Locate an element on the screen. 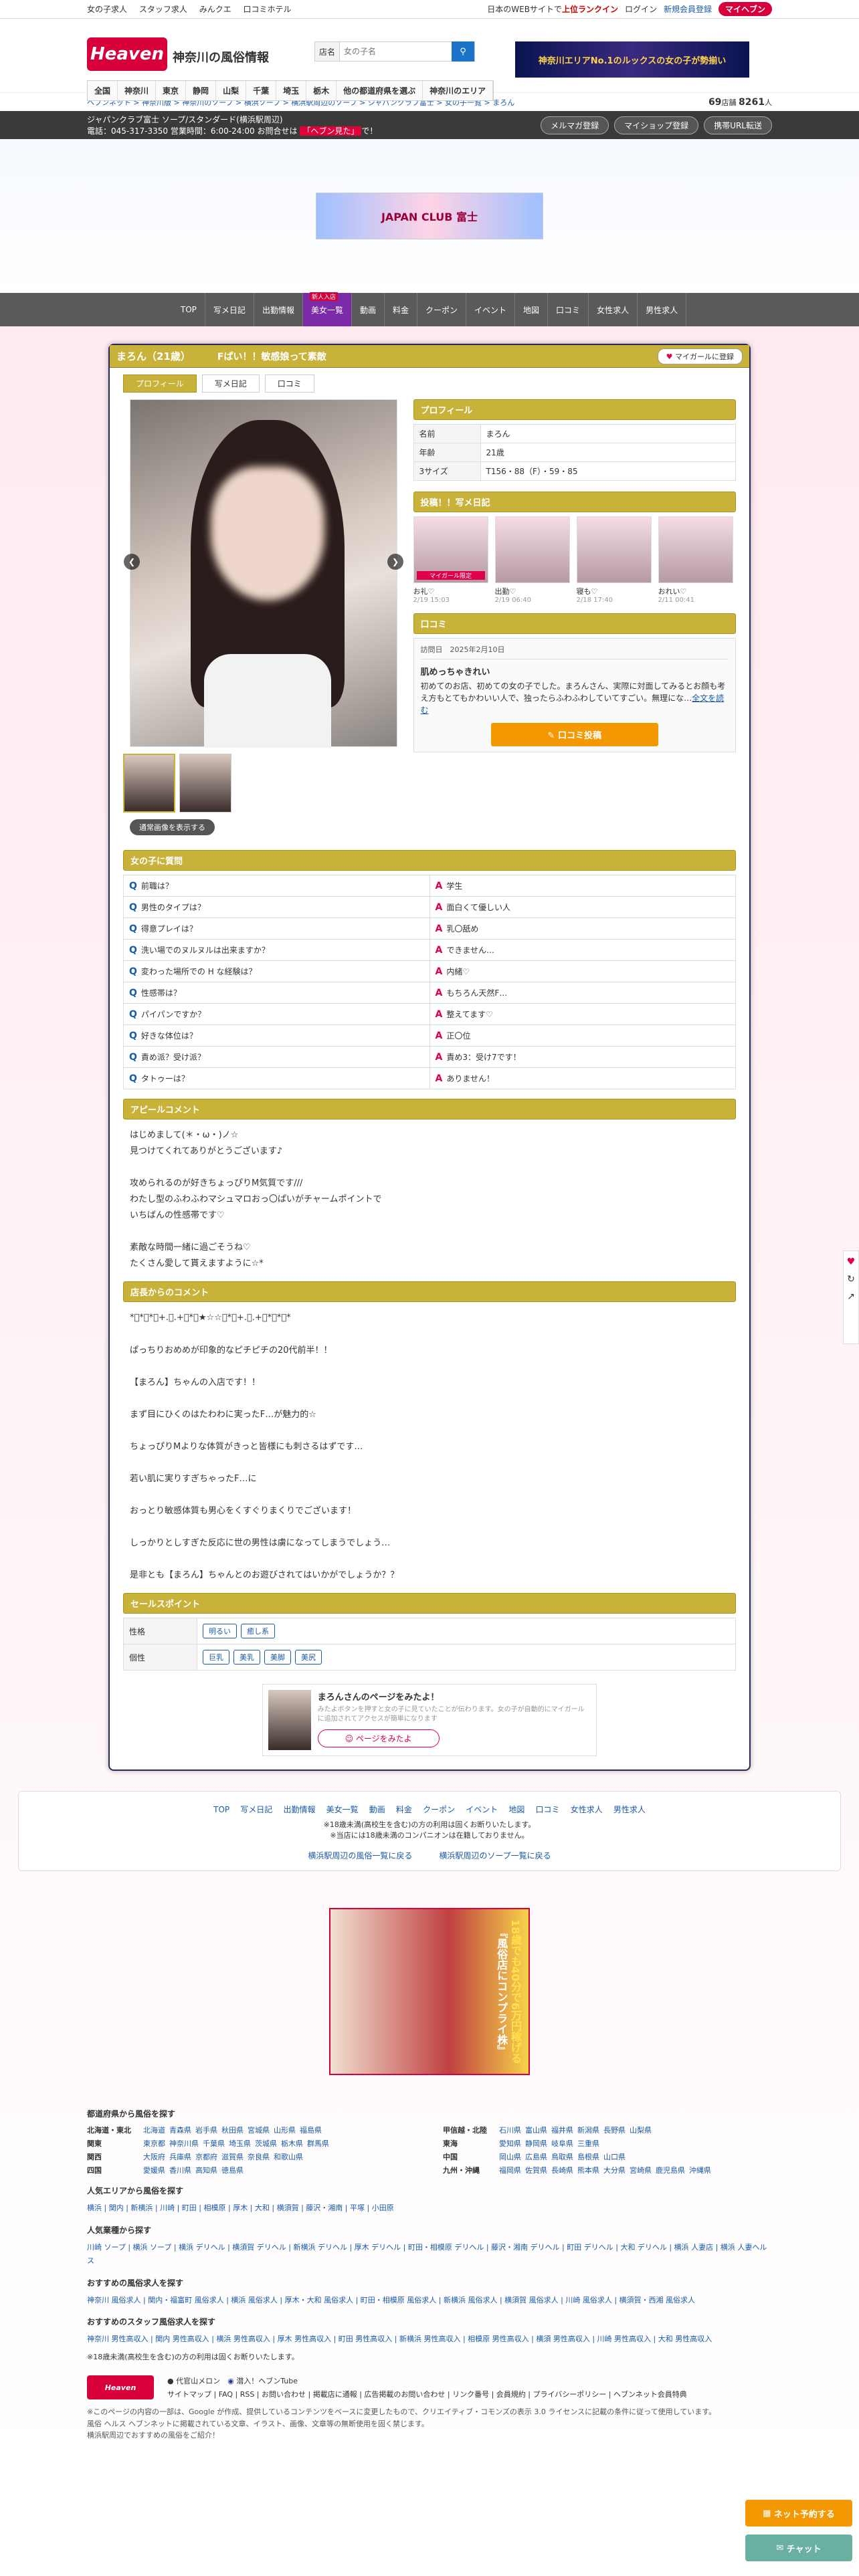 Image resolution: width=859 pixels, height=2576 pixels. sales-tag: 美乳 is located at coordinates (247, 1658).